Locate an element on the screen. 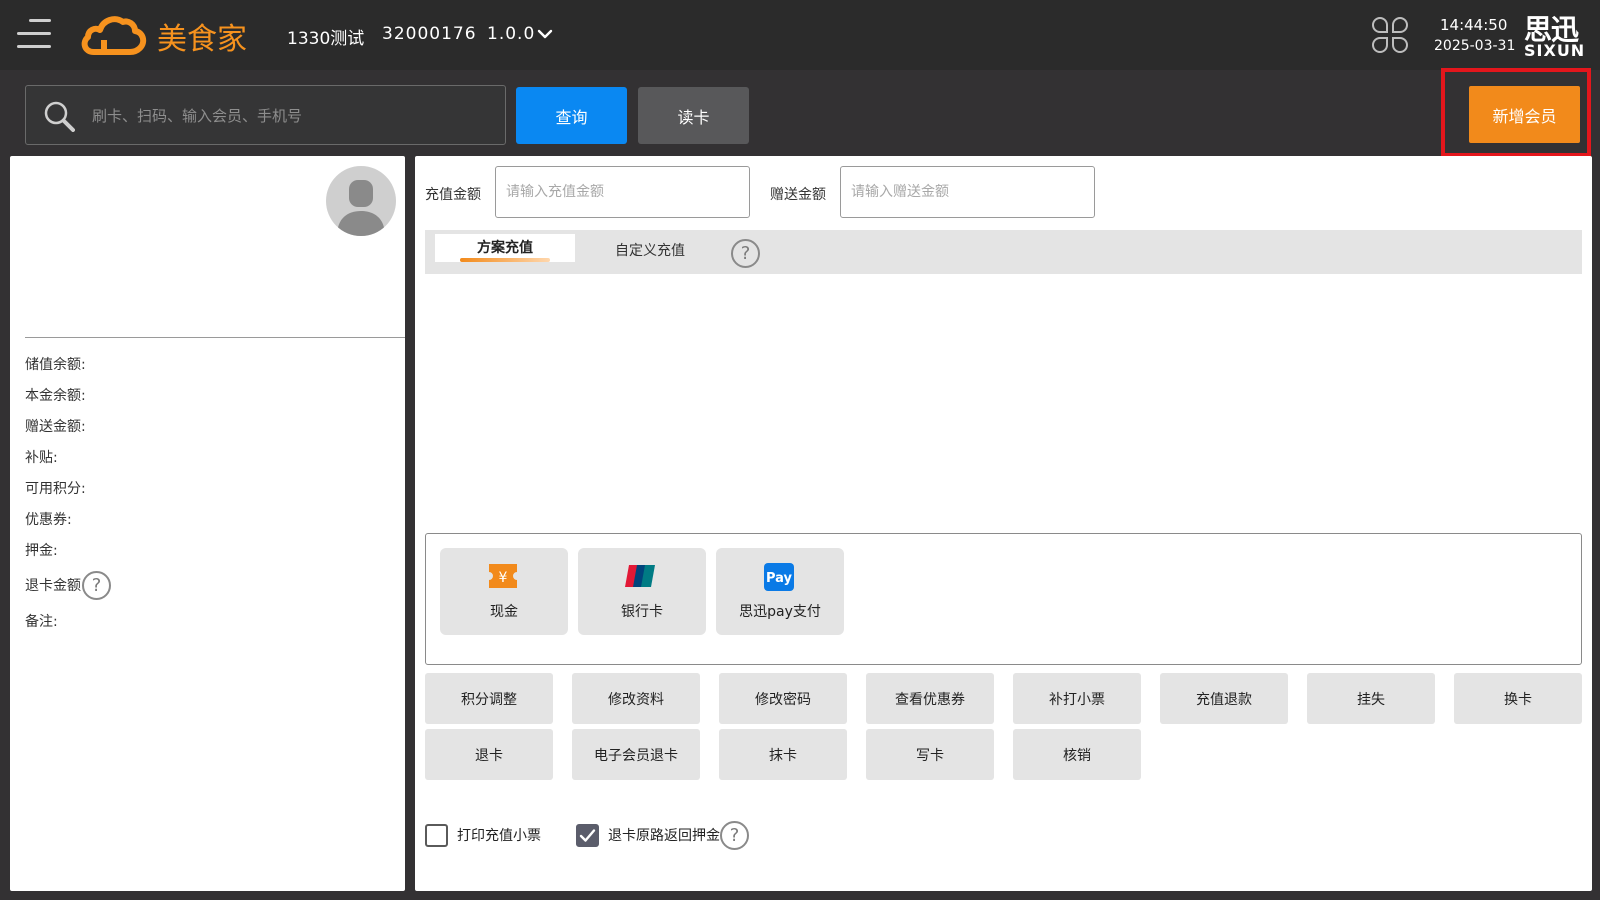 The image size is (1600, 900). report-loss-button: 挂失 is located at coordinates (1371, 698).